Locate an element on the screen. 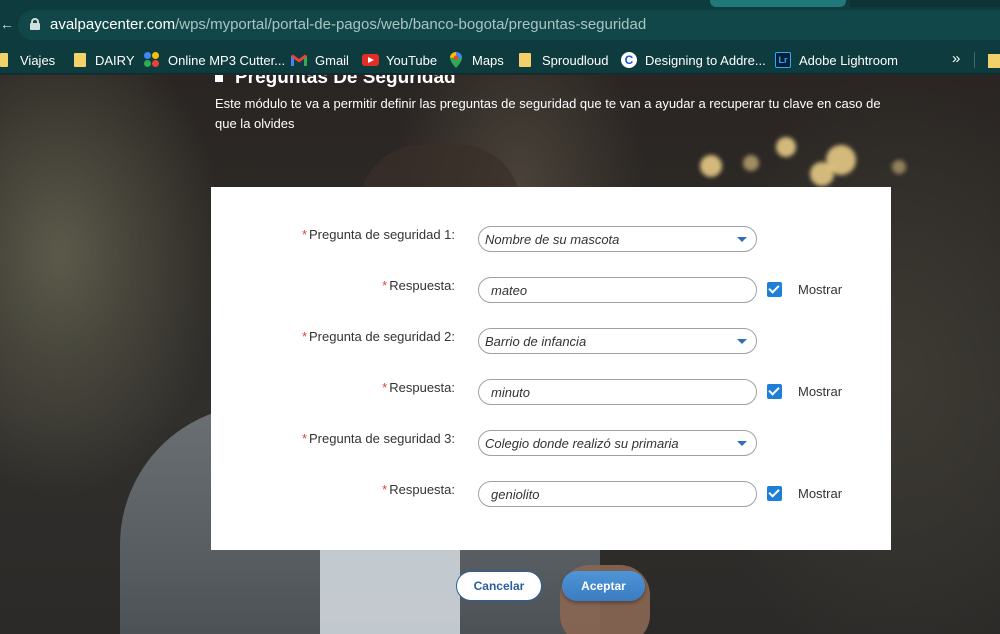 Image resolution: width=1000 pixels, height=634 pixels. bookmark-viajes: Viajes is located at coordinates (27, 60).